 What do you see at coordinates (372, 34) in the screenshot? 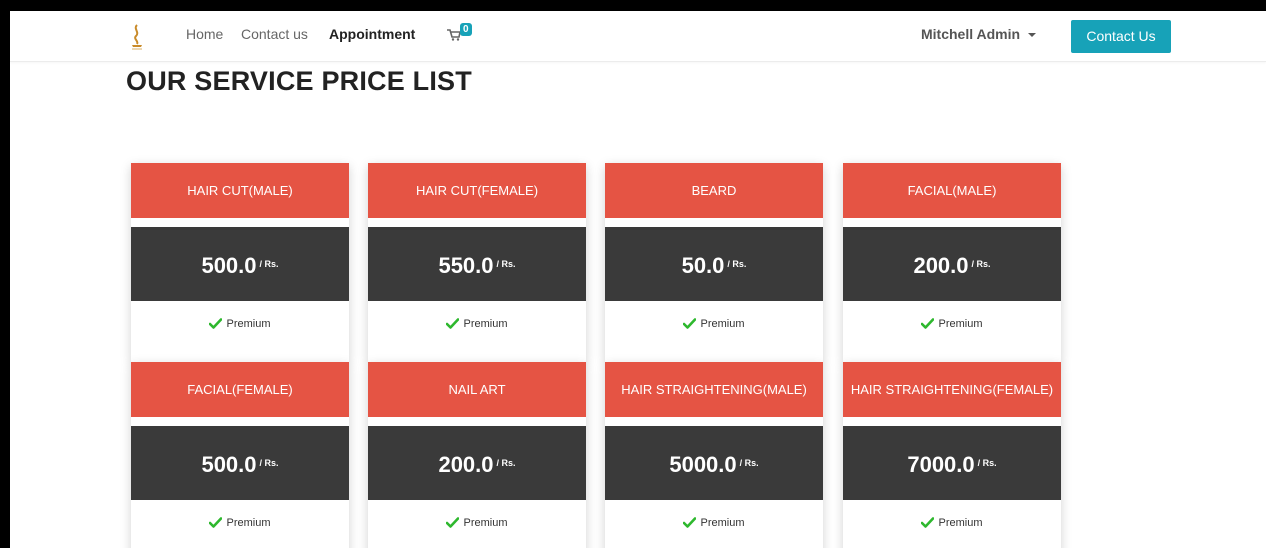
I see `nav-link-appointment: Appointment` at bounding box center [372, 34].